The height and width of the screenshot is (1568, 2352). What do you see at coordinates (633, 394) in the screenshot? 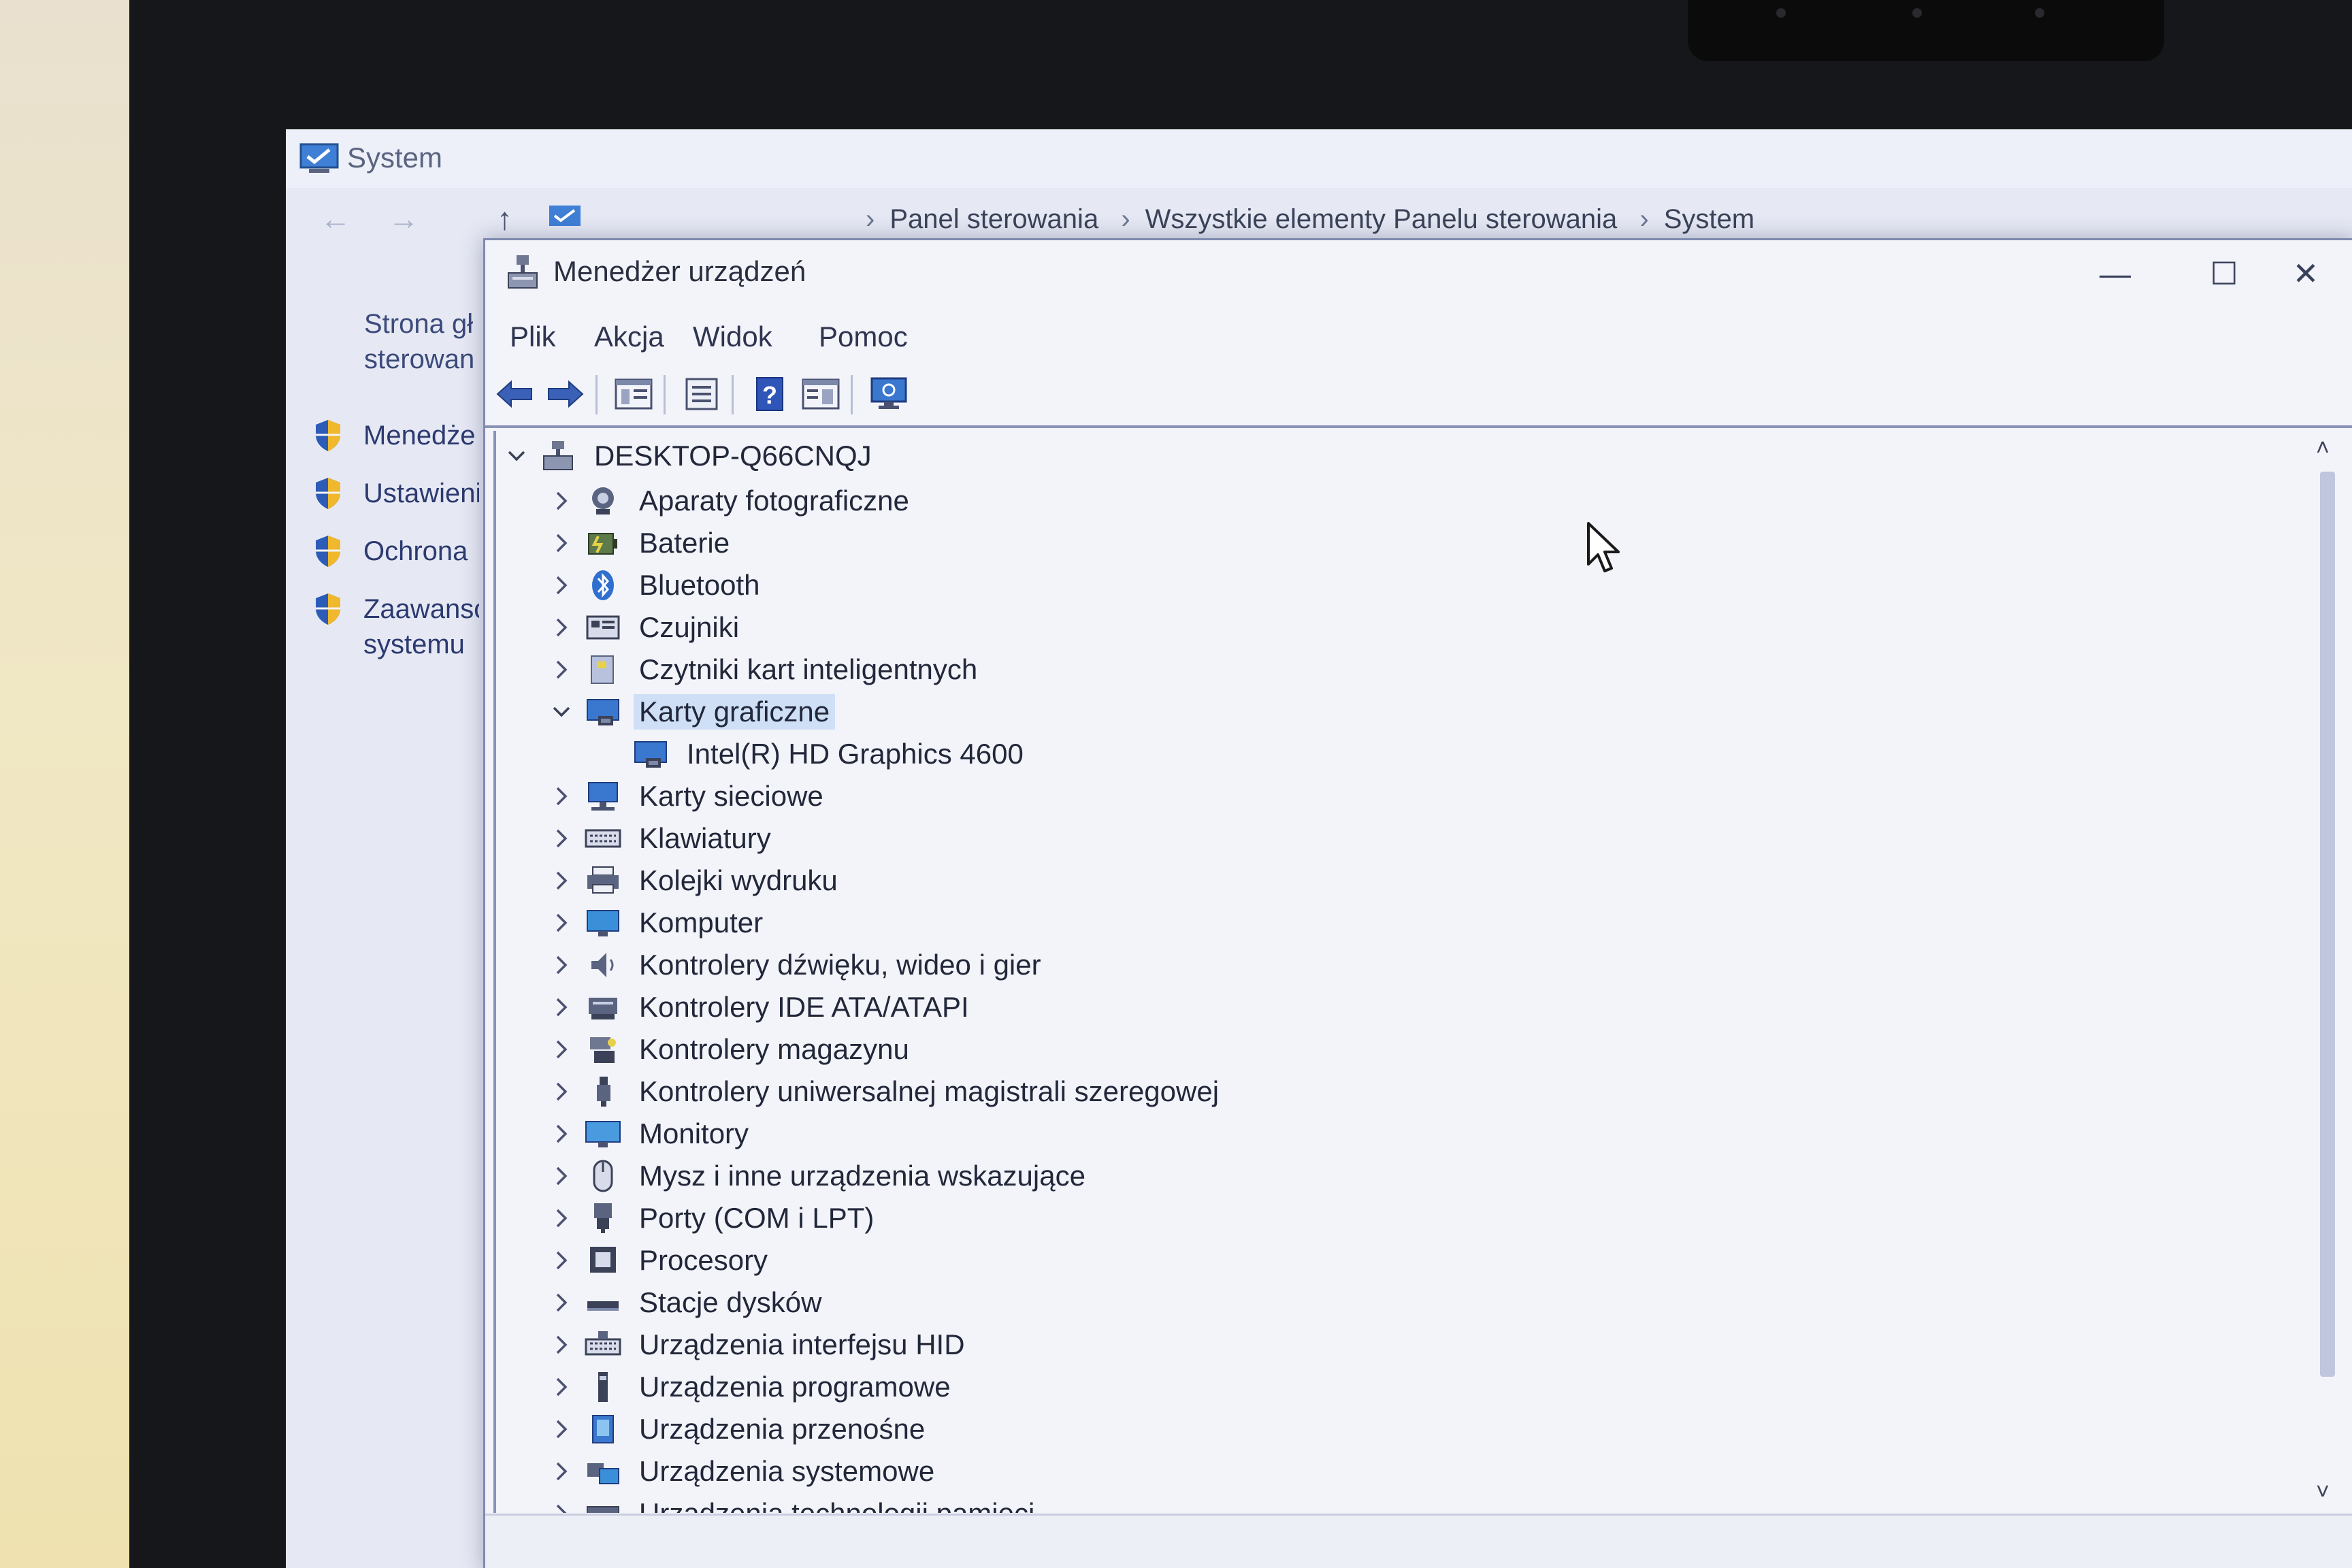
I see `show-hide-tree-icon` at bounding box center [633, 394].